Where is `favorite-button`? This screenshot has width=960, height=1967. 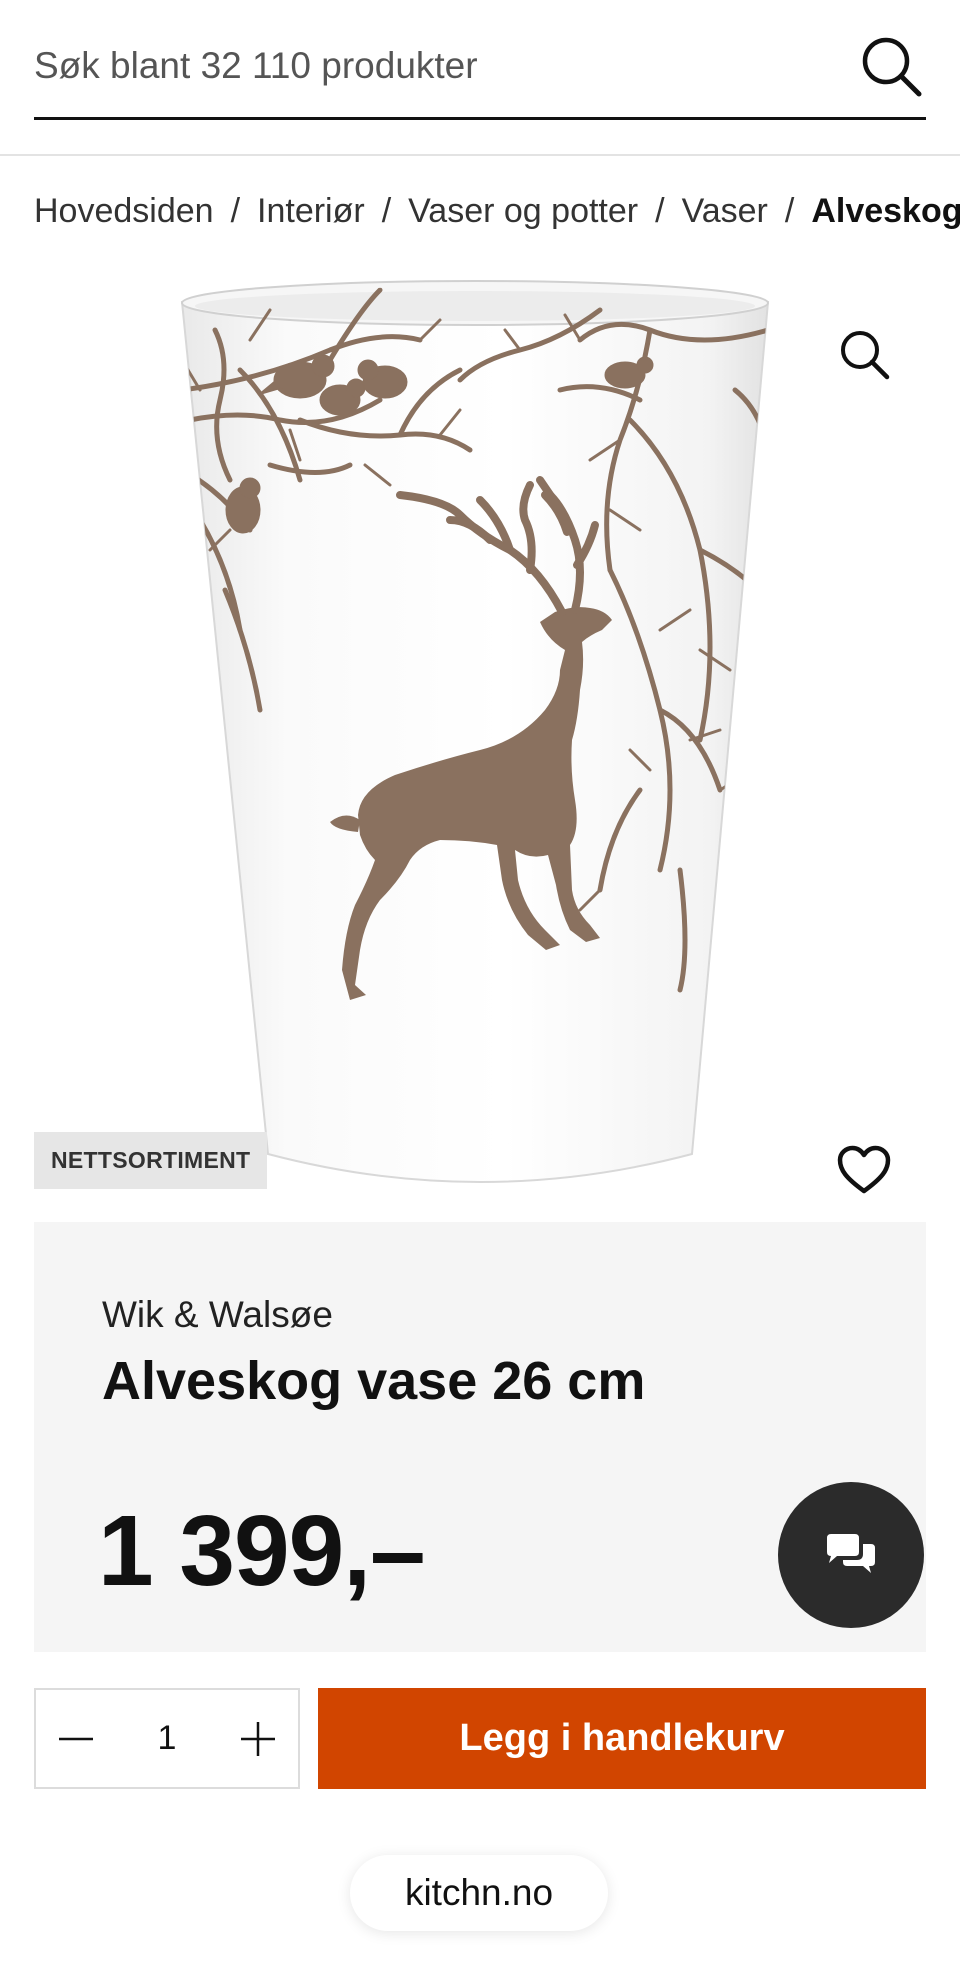
favorite-button is located at coordinates (864, 1170).